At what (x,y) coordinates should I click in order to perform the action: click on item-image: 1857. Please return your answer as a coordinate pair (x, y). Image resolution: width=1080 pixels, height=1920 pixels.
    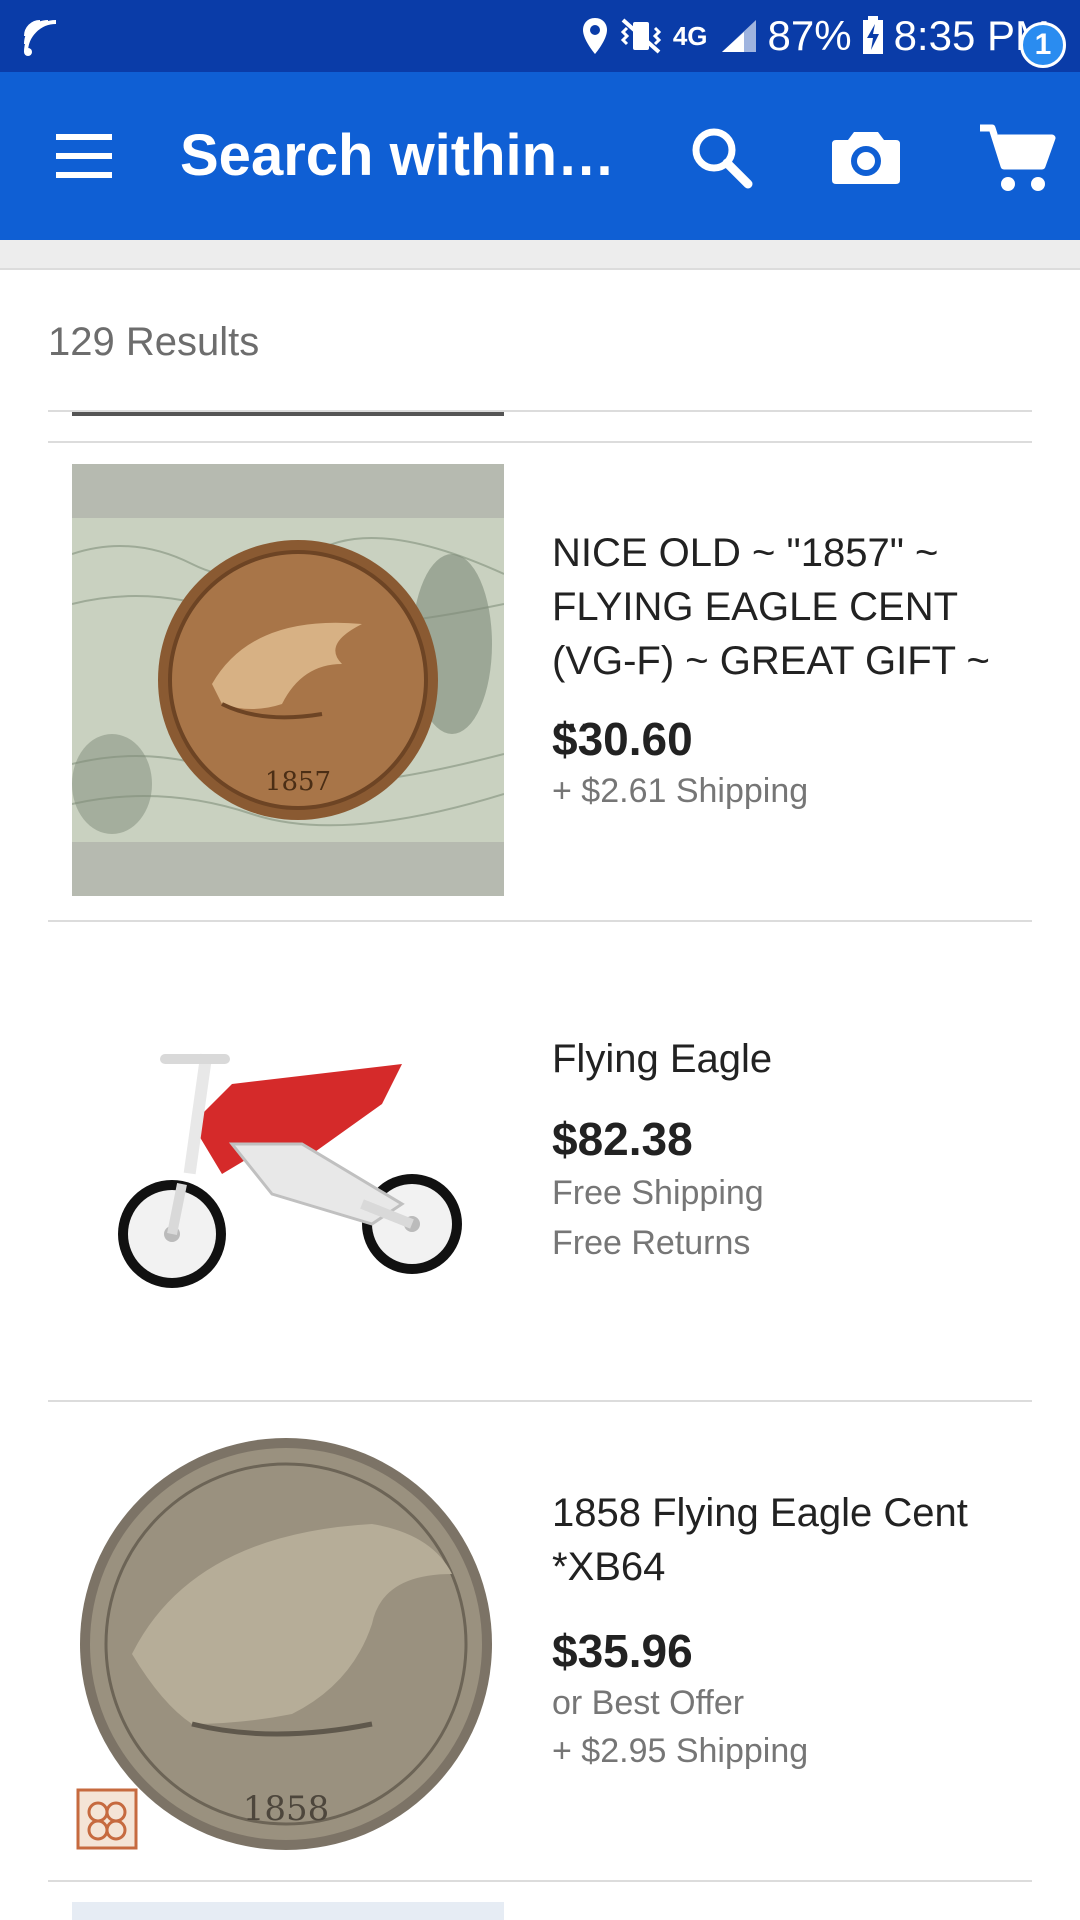
    Looking at the image, I should click on (288, 680).